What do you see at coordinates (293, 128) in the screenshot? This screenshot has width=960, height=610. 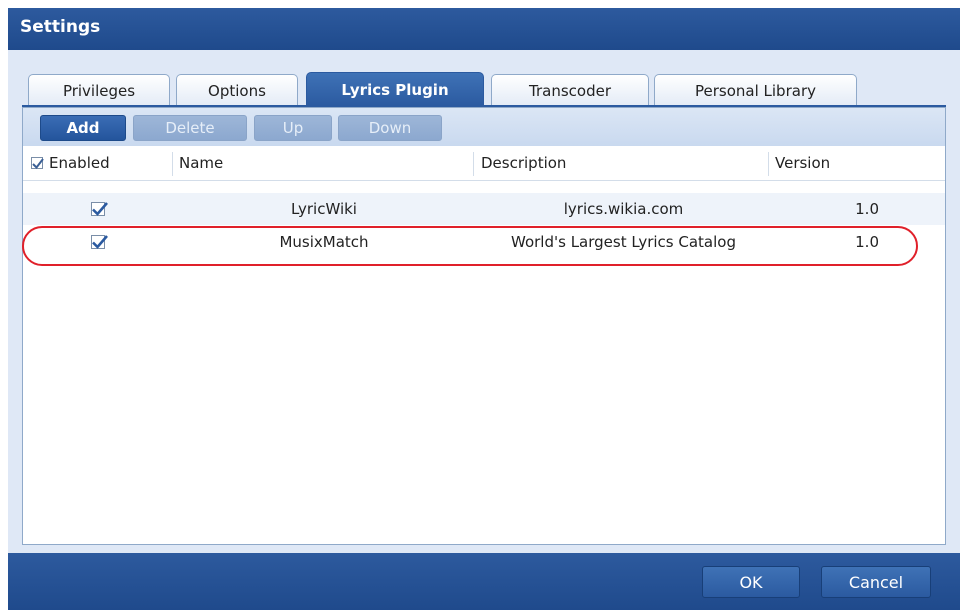 I see `up-button: Up` at bounding box center [293, 128].